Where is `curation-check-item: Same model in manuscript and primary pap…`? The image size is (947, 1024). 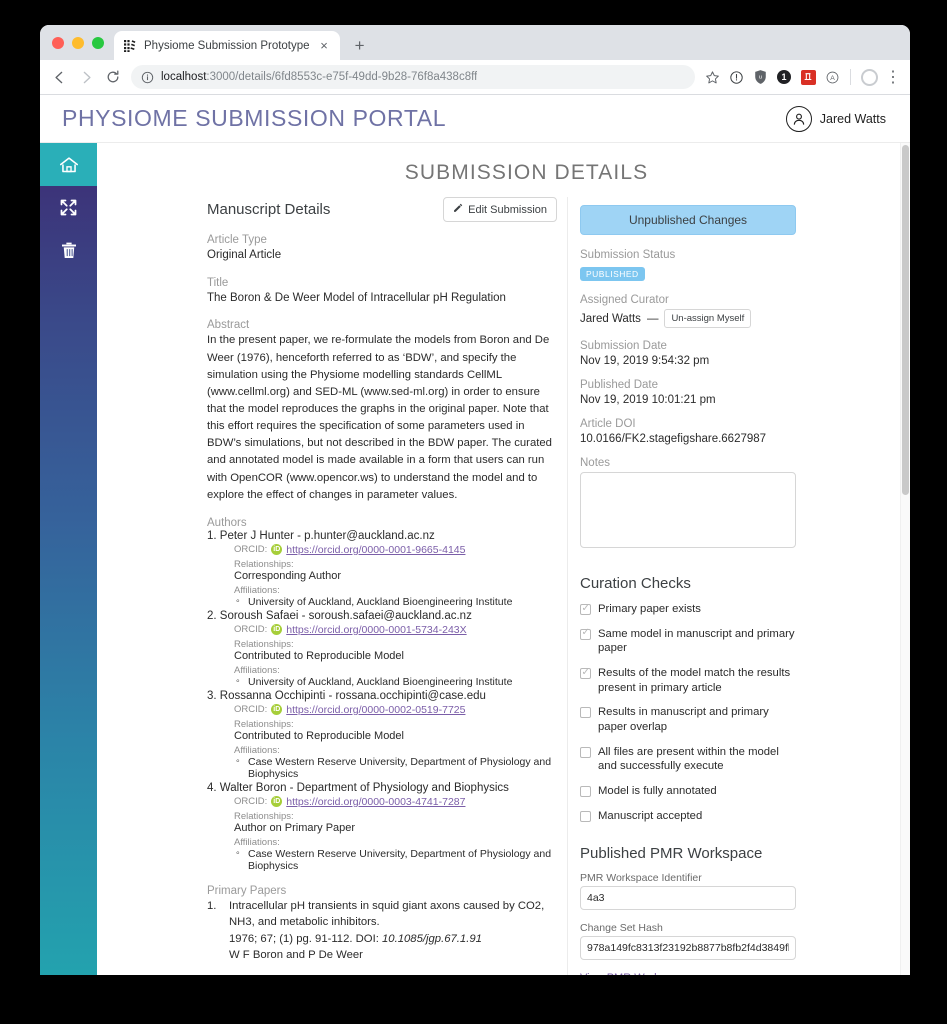 curation-check-item: Same model in manuscript and primary pap… is located at coordinates (688, 641).